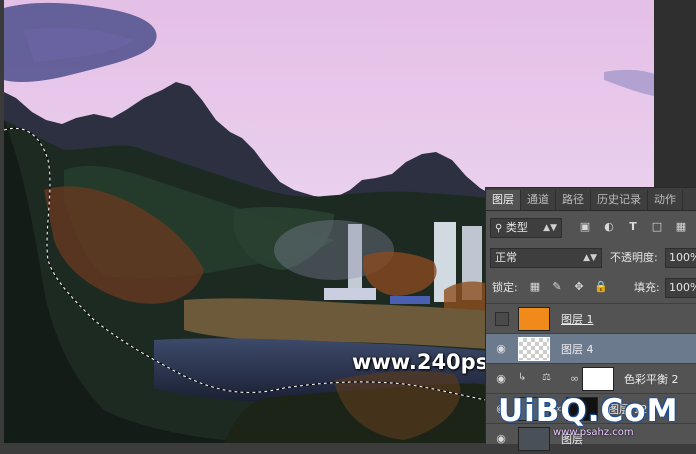  Describe the element at coordinates (593, 432) in the screenshot. I see `logo-subtext: www.psahz.com` at that location.